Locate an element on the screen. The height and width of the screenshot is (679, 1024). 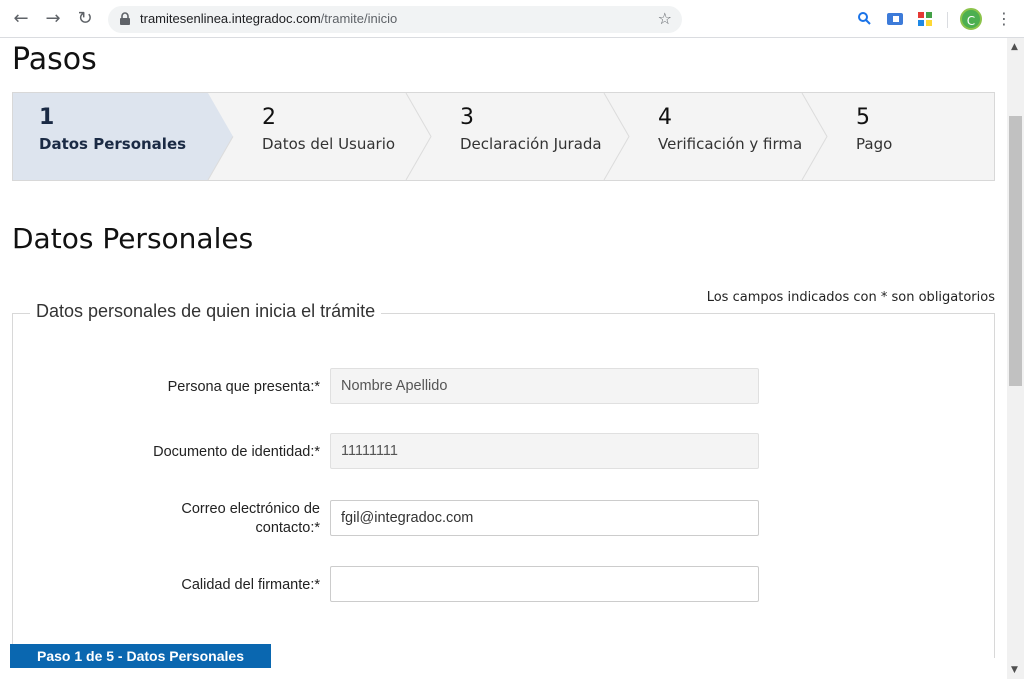
step-label: Declaración Jurada is located at coordinates (531, 144).